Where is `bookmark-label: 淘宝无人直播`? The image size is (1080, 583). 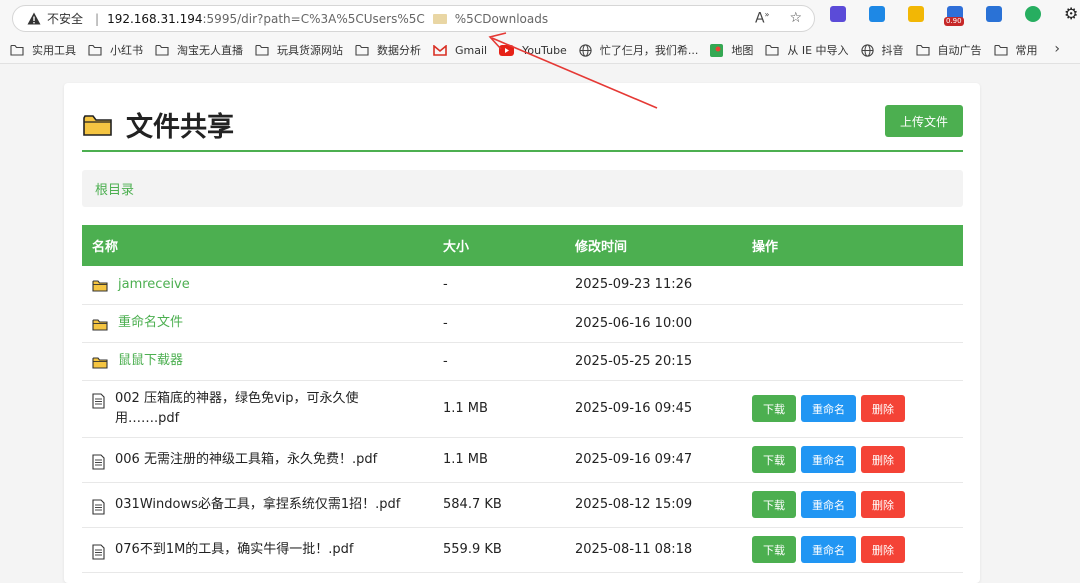 bookmark-label: 淘宝无人直播 is located at coordinates (210, 50).